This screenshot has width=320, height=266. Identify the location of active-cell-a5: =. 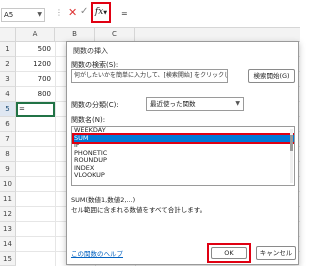
(35, 109).